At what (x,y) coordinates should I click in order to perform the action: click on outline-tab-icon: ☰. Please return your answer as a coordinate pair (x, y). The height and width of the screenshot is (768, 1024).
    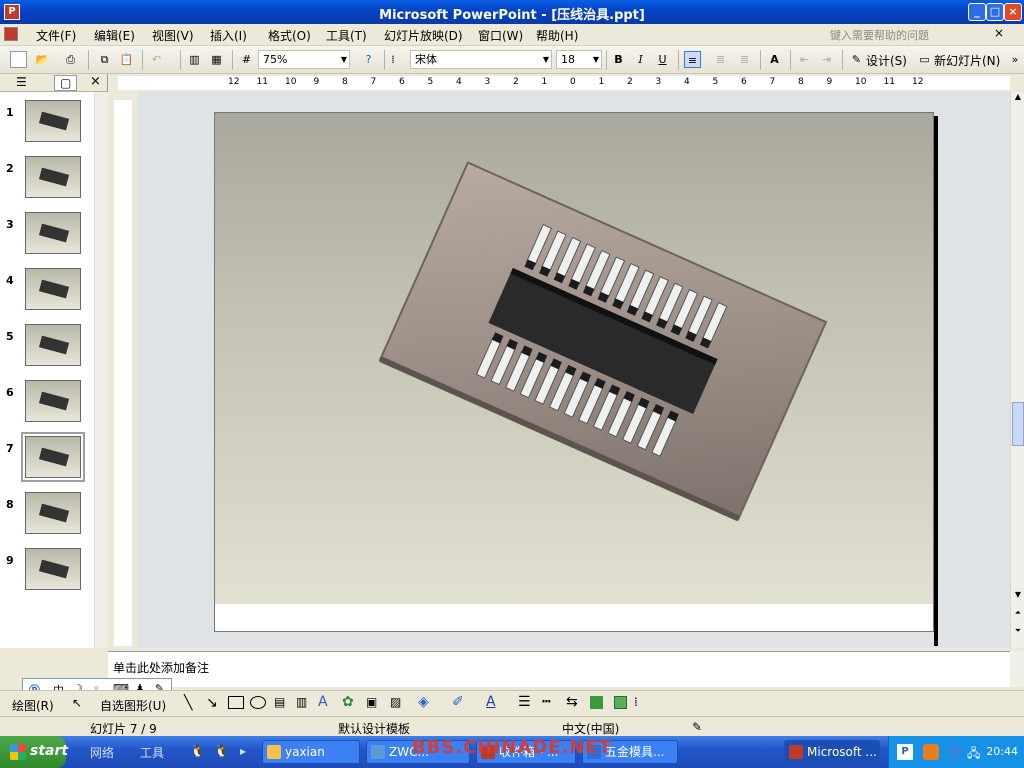
    Looking at the image, I should click on (21, 82).